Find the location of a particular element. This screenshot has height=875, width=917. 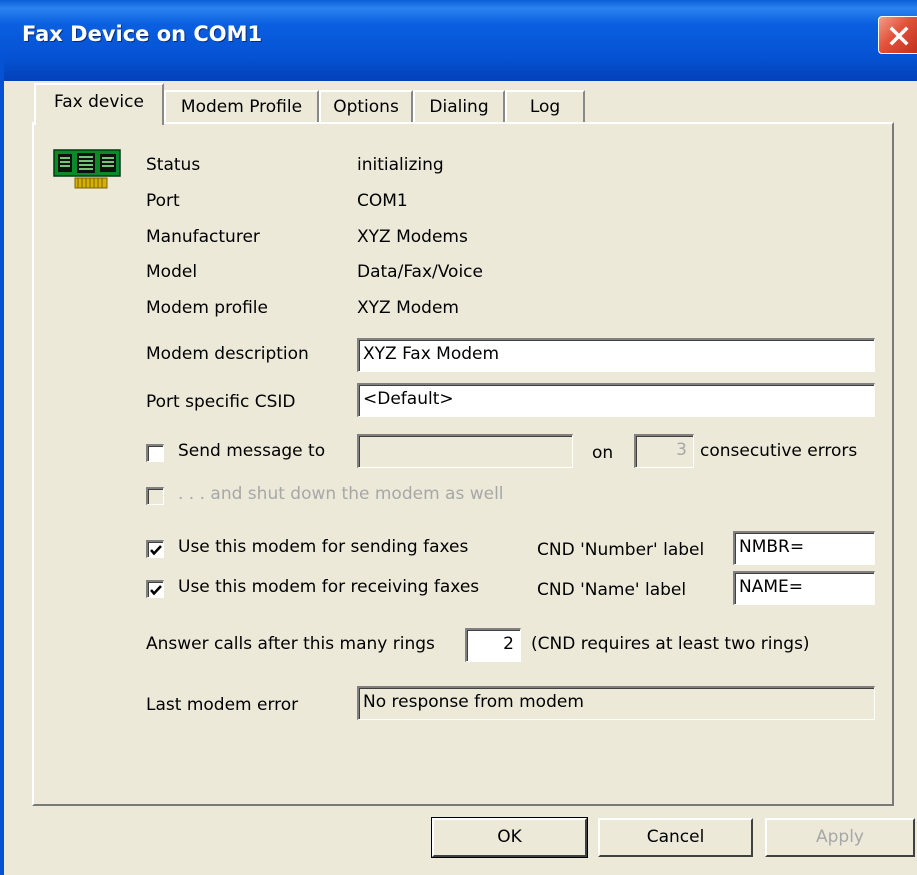

receive-faxes-checkbox is located at coordinates (155, 589).